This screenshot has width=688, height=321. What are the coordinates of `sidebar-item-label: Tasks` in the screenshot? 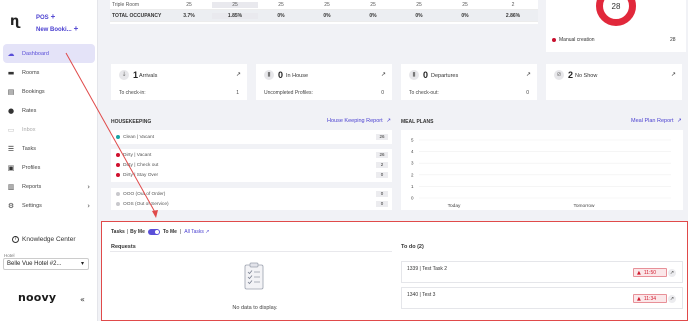 It's located at (29, 148).